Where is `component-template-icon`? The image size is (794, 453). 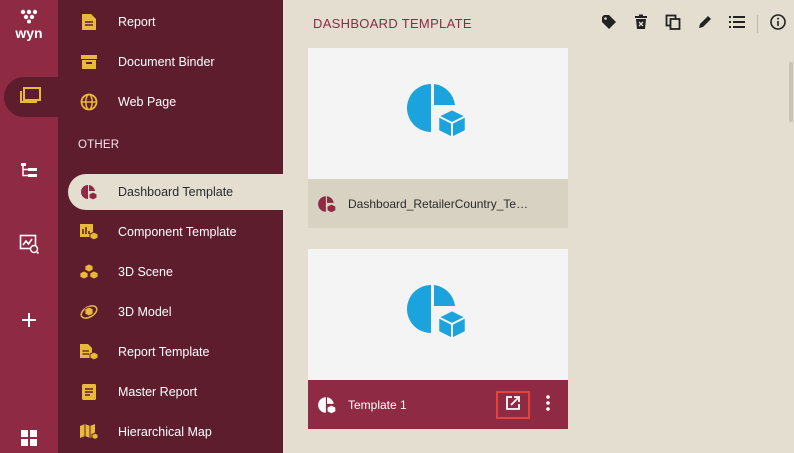 component-template-icon is located at coordinates (89, 232).